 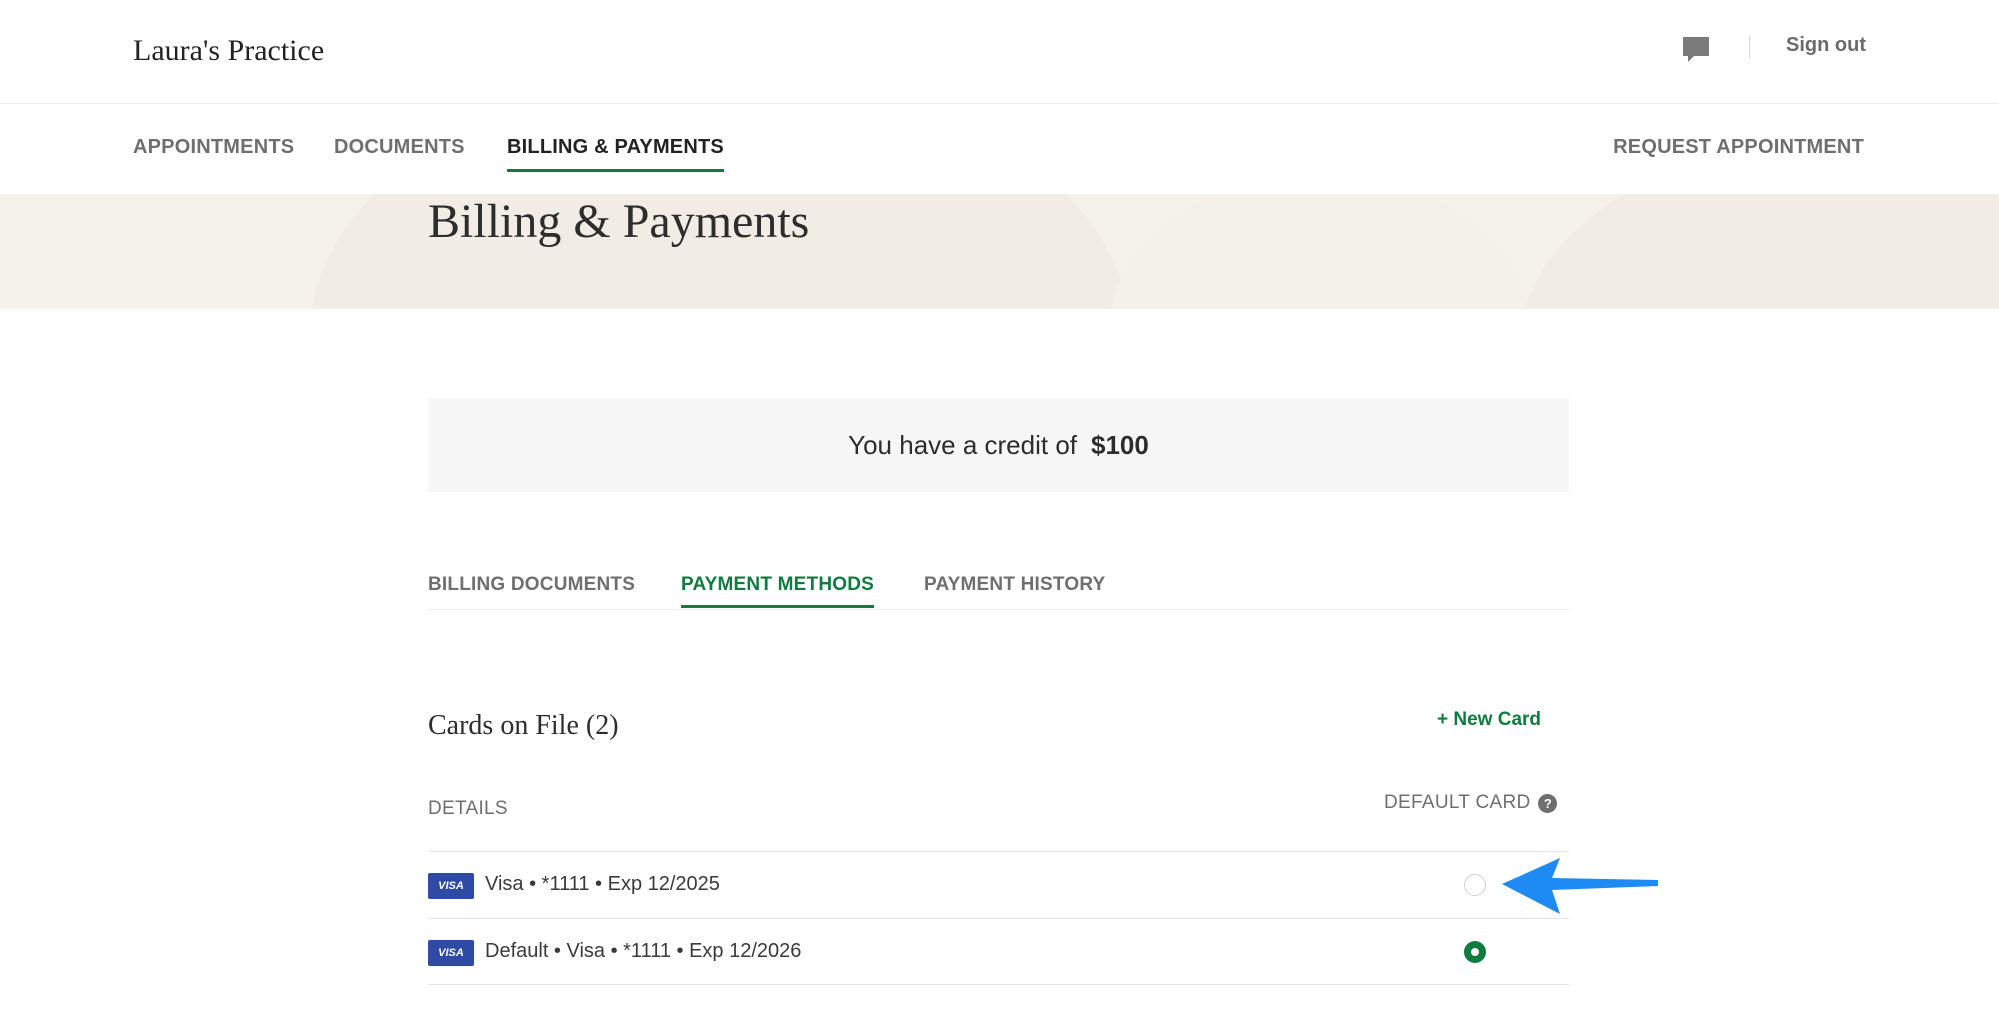 What do you see at coordinates (999, 52) in the screenshot?
I see `top-header: Laura's Practice Sign out` at bounding box center [999, 52].